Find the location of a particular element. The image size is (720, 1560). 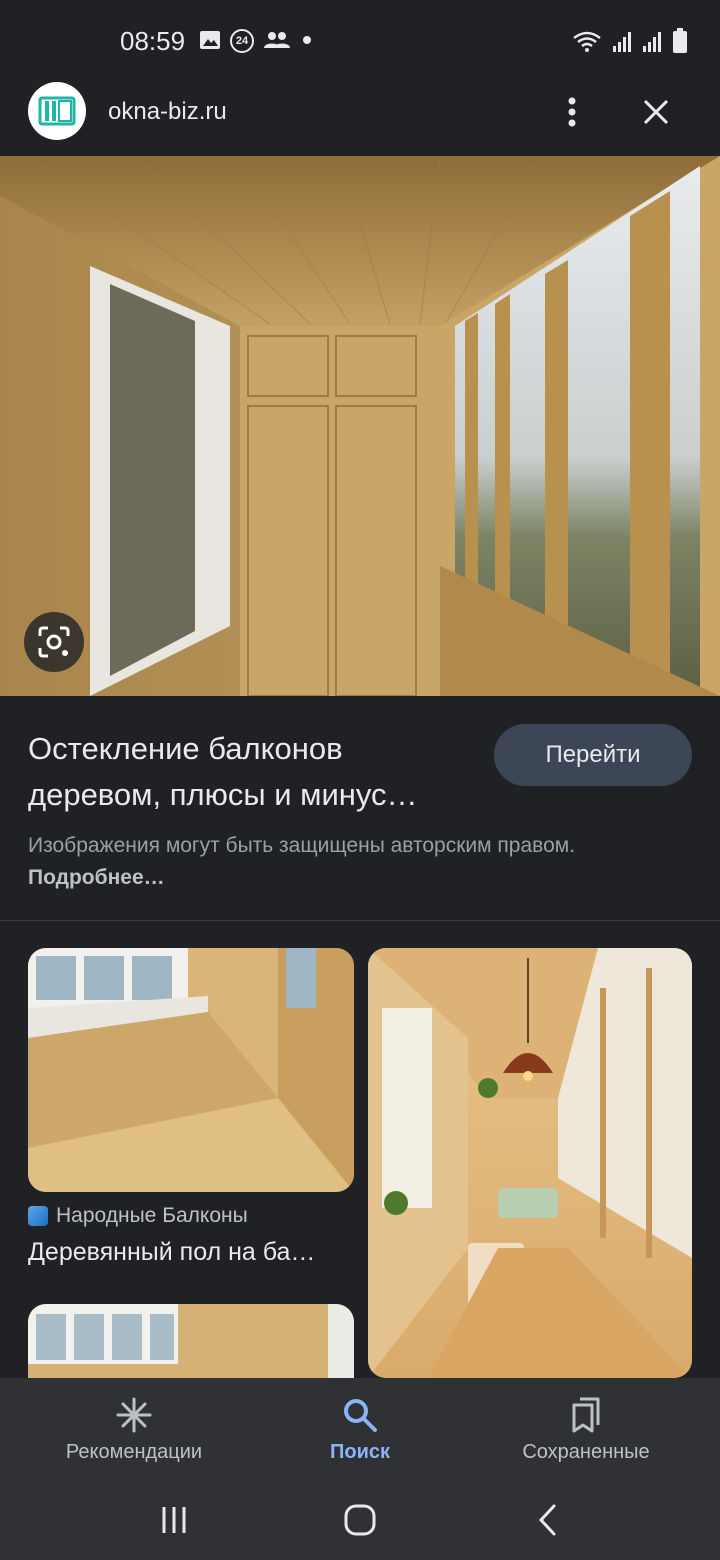

nav-saved: Сохраненные is located at coordinates (586, 1429).